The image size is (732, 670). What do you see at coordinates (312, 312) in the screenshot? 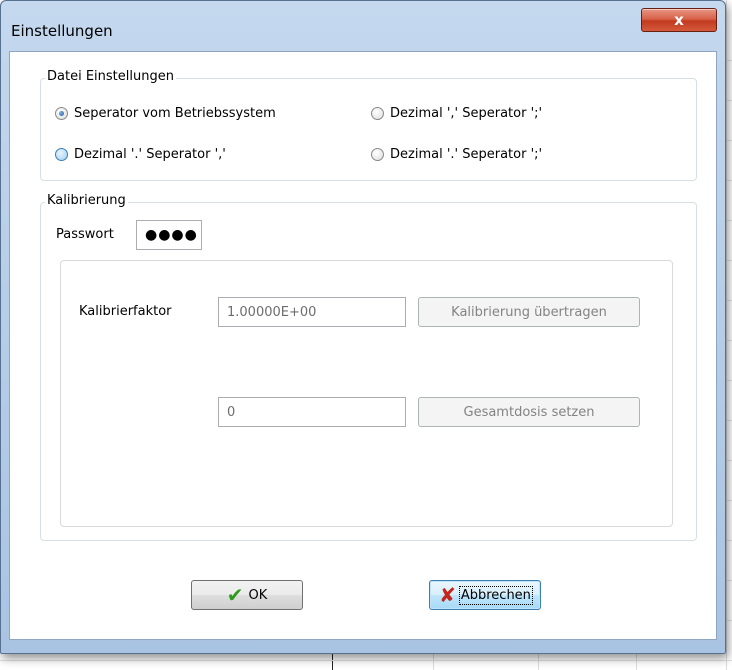
I see `calibration-factor-field: 1.00000E+00` at bounding box center [312, 312].